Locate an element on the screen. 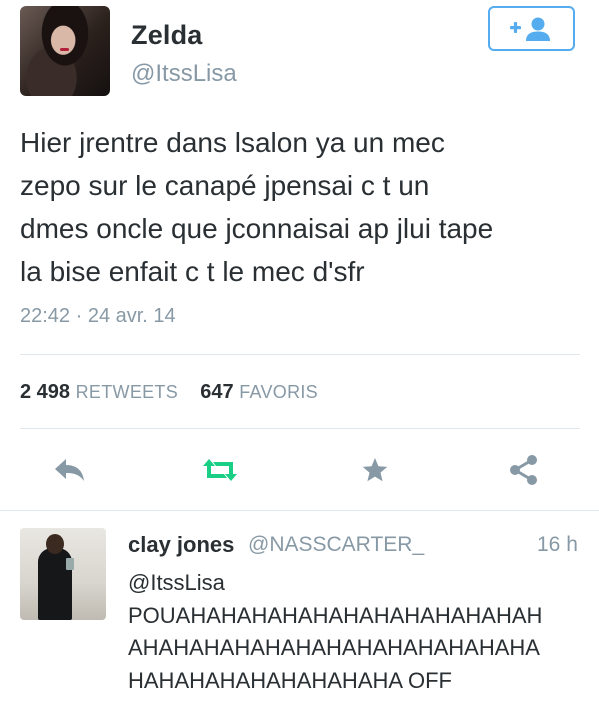 This screenshot has height=705, width=599. reply-text-line: AHAHAHAHAHAHAHAHAHAHAHAHAHA is located at coordinates (334, 647).